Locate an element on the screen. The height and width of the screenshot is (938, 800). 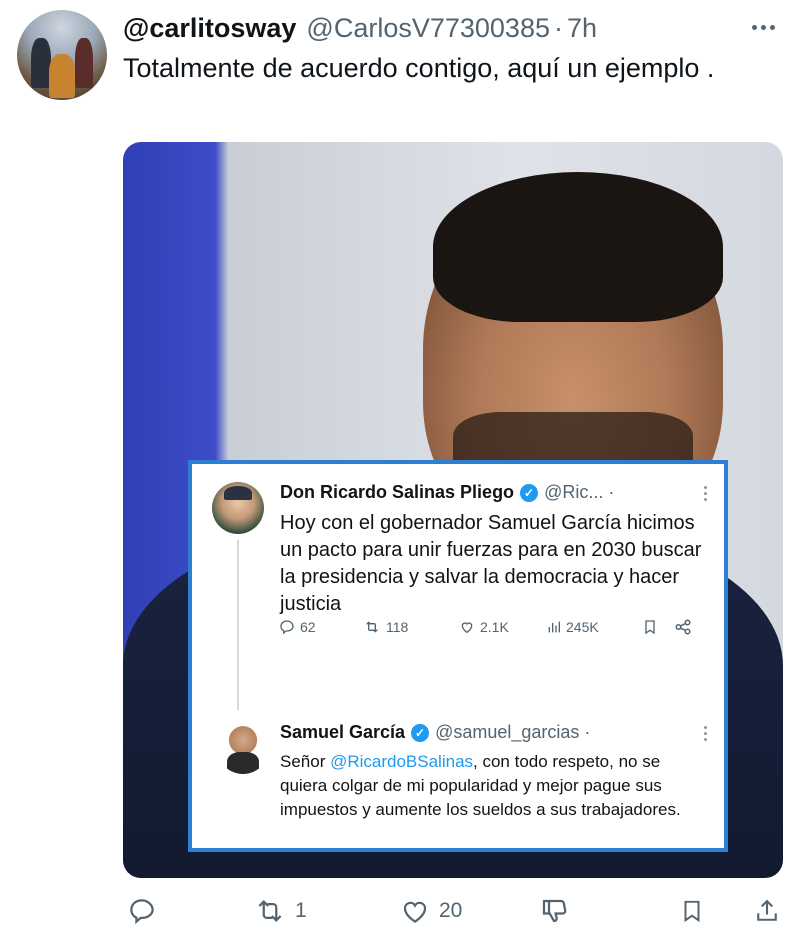
embedded-post2-mention: @RicardoBSalinas is located at coordinates (402, 761).